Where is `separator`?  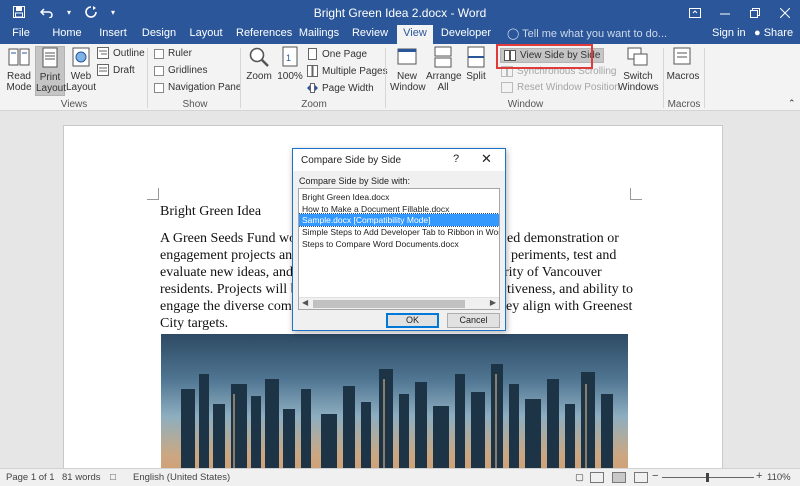 separator is located at coordinates (385, 78).